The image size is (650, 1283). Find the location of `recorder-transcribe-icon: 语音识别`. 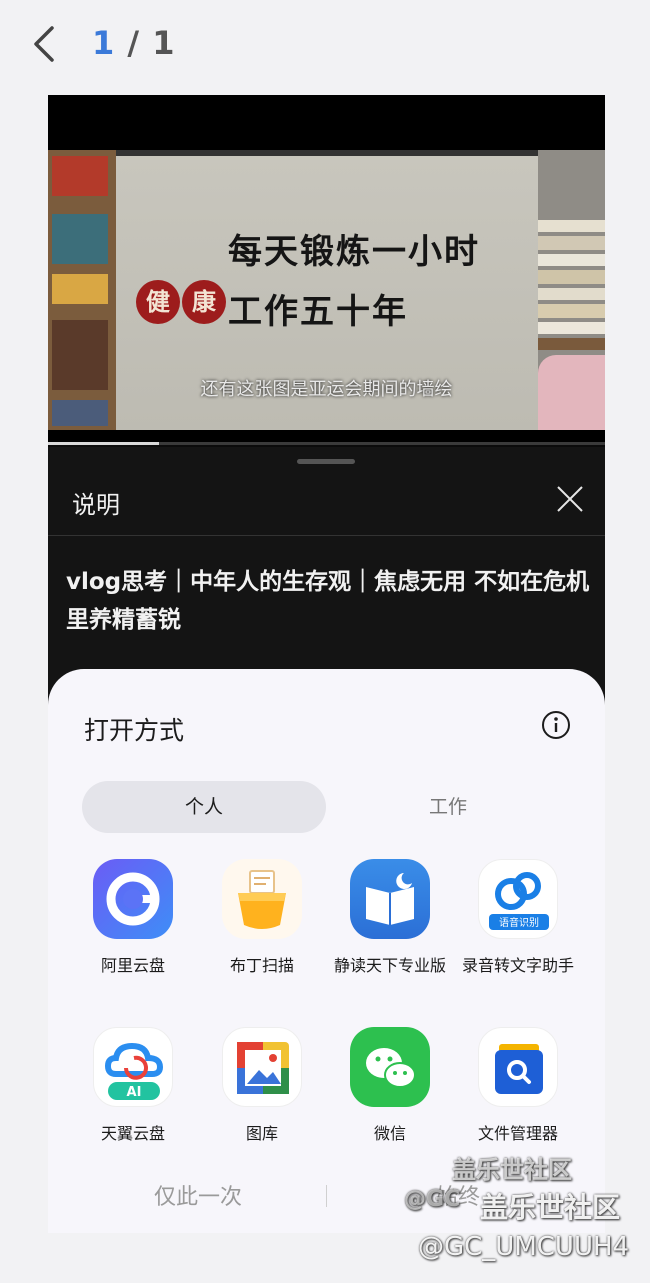

recorder-transcribe-icon: 语音识别 is located at coordinates (518, 899).